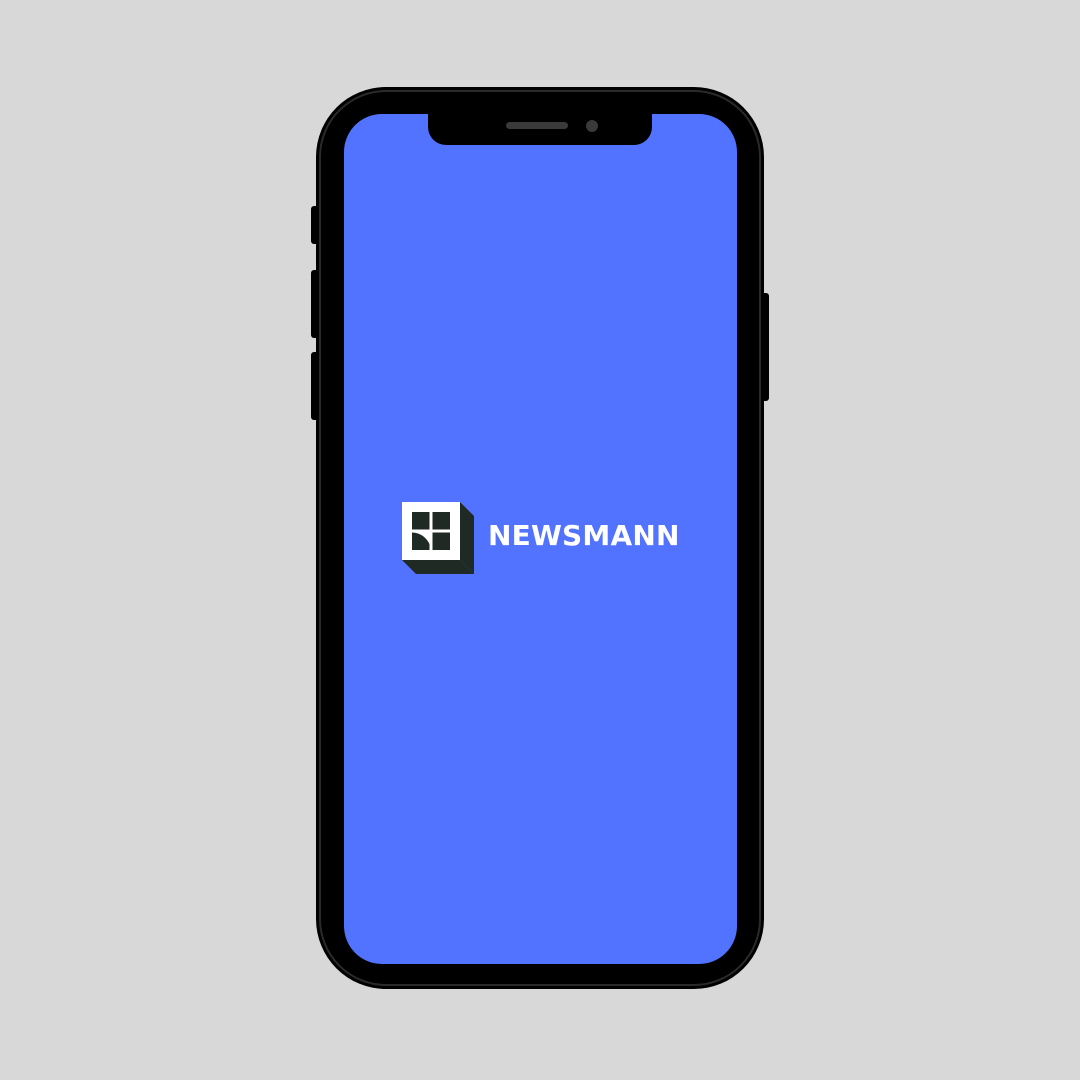  What do you see at coordinates (584, 535) in the screenshot?
I see `brand-name: NEWSMANN` at bounding box center [584, 535].